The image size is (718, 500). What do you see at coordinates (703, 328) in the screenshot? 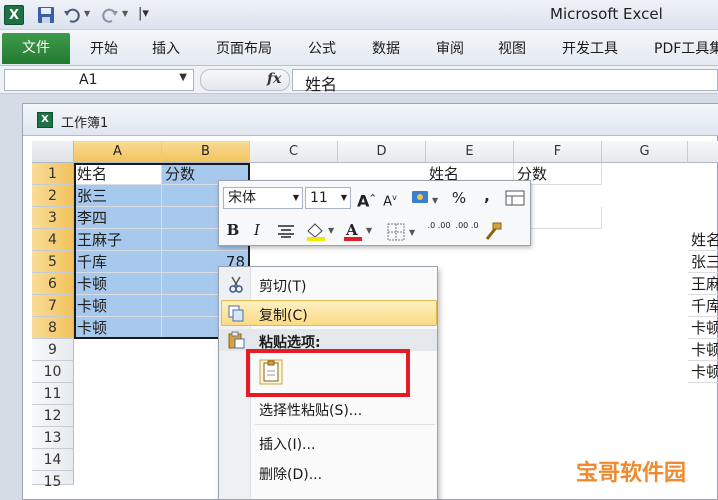
I see `cell-h8: 卡顿` at bounding box center [703, 328].